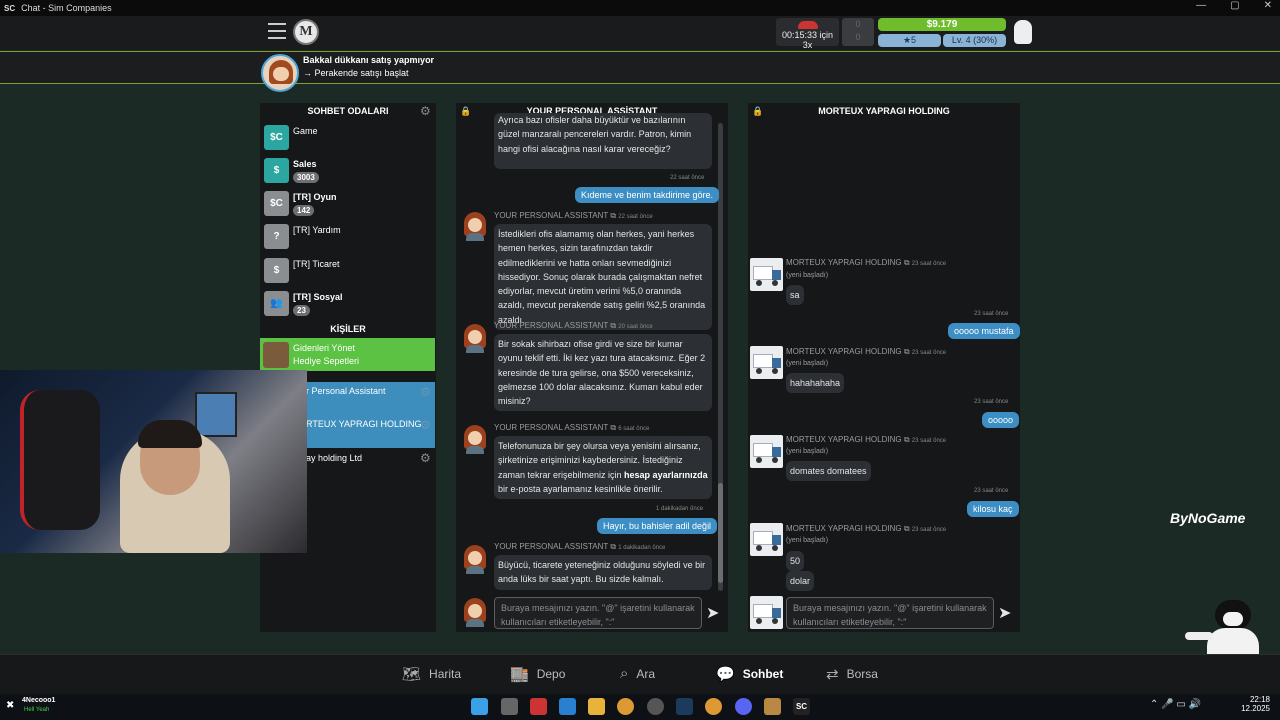 This screenshot has height=720, width=1280. I want to click on nav-label: Harita, so click(445, 674).